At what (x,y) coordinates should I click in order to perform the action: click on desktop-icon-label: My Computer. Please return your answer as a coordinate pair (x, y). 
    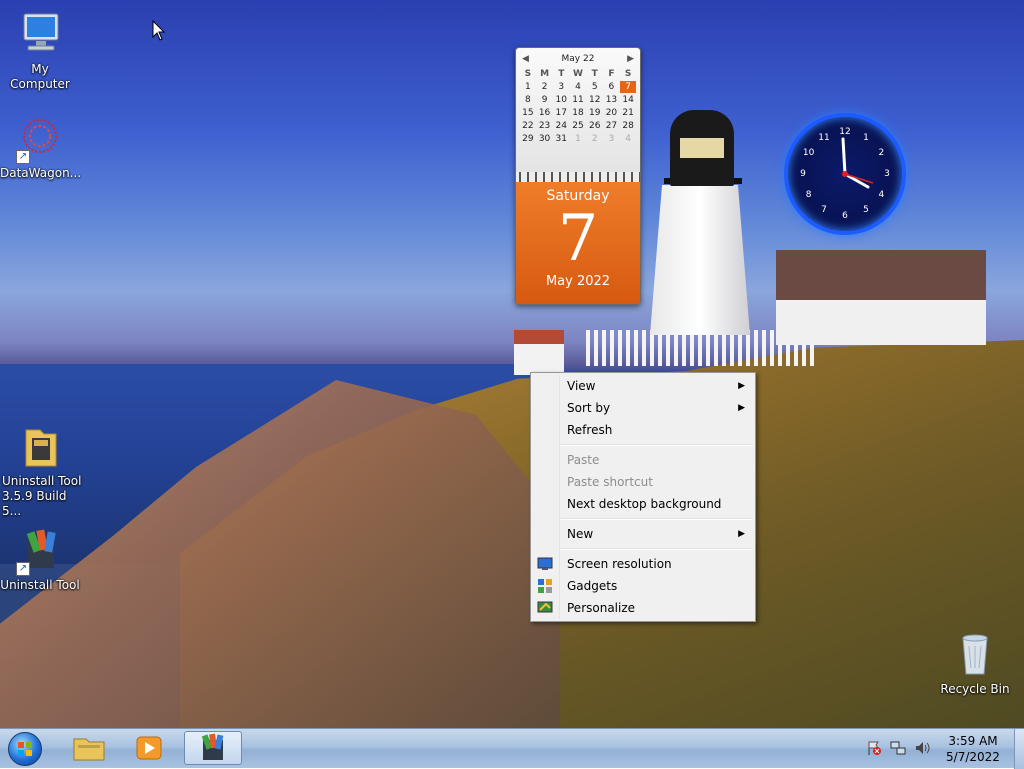
    Looking at the image, I should click on (40, 76).